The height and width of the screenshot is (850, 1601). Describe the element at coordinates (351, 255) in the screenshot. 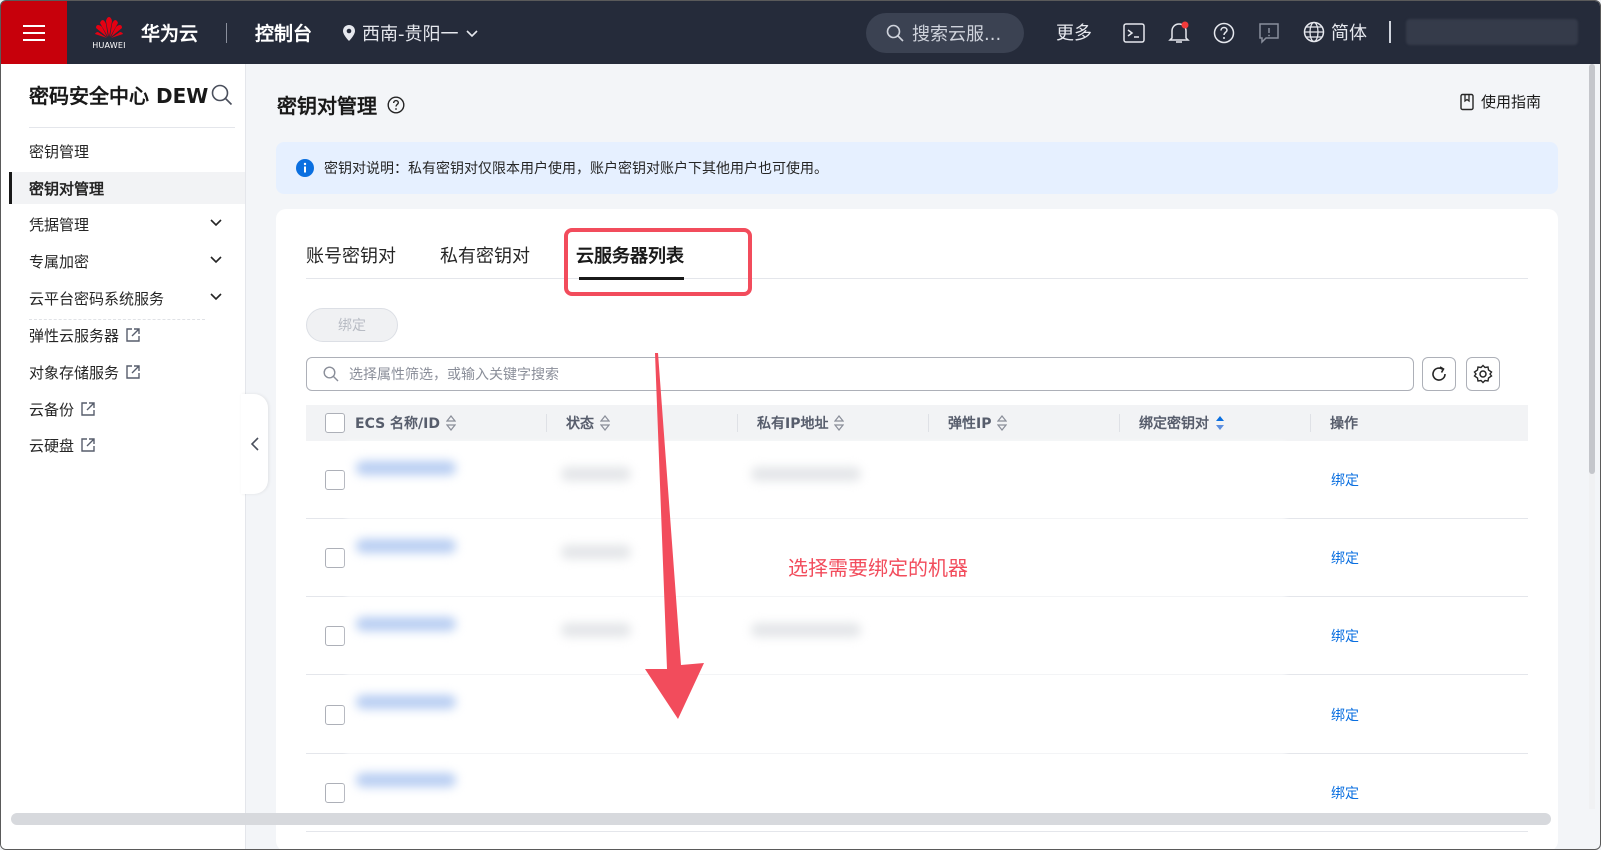

I see `tab-account-keypair: 账号密钥对` at that location.